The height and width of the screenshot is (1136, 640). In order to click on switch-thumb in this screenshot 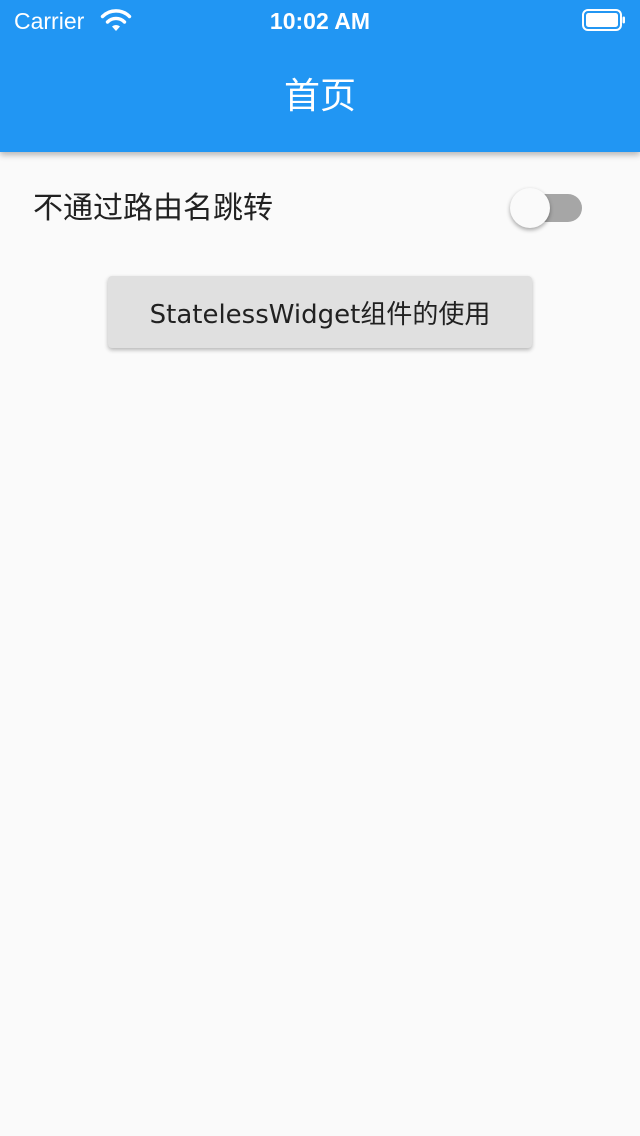, I will do `click(530, 208)`.